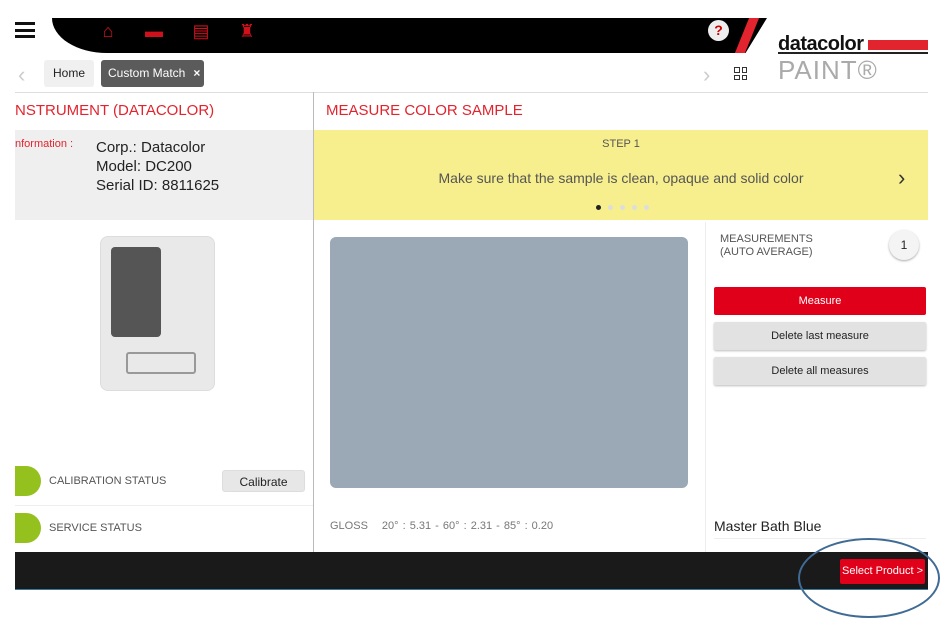 Image resolution: width=950 pixels, height=628 pixels. I want to click on gloss-values: 20° : 5.31 - 60° : 2.31 - 85° : 0.20, so click(467, 526).